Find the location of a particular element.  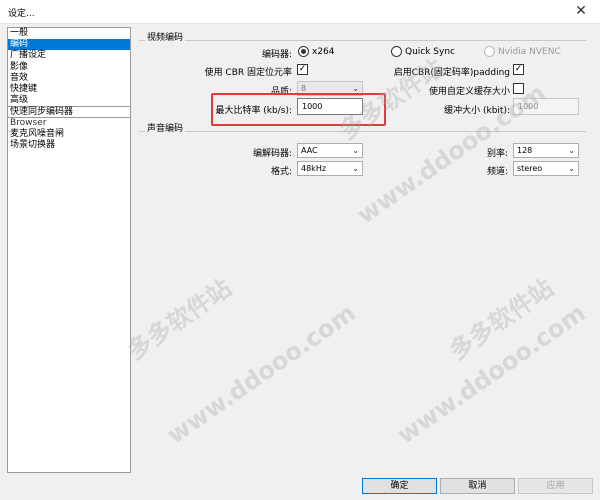

sidebar-item-browser: Browser is located at coordinates (69, 123).